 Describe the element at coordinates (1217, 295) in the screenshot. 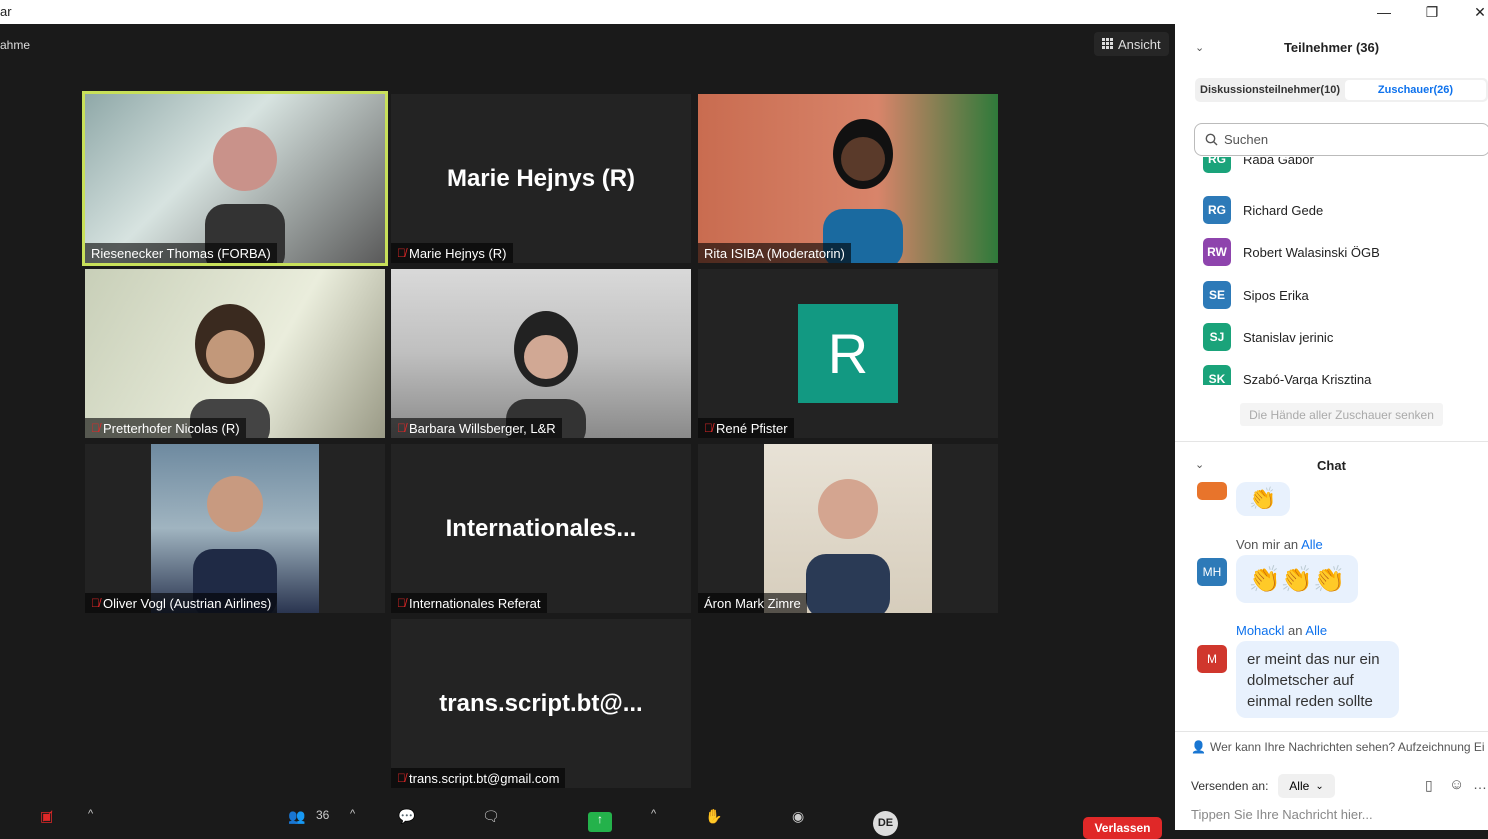

I see `avatar: SE` at that location.